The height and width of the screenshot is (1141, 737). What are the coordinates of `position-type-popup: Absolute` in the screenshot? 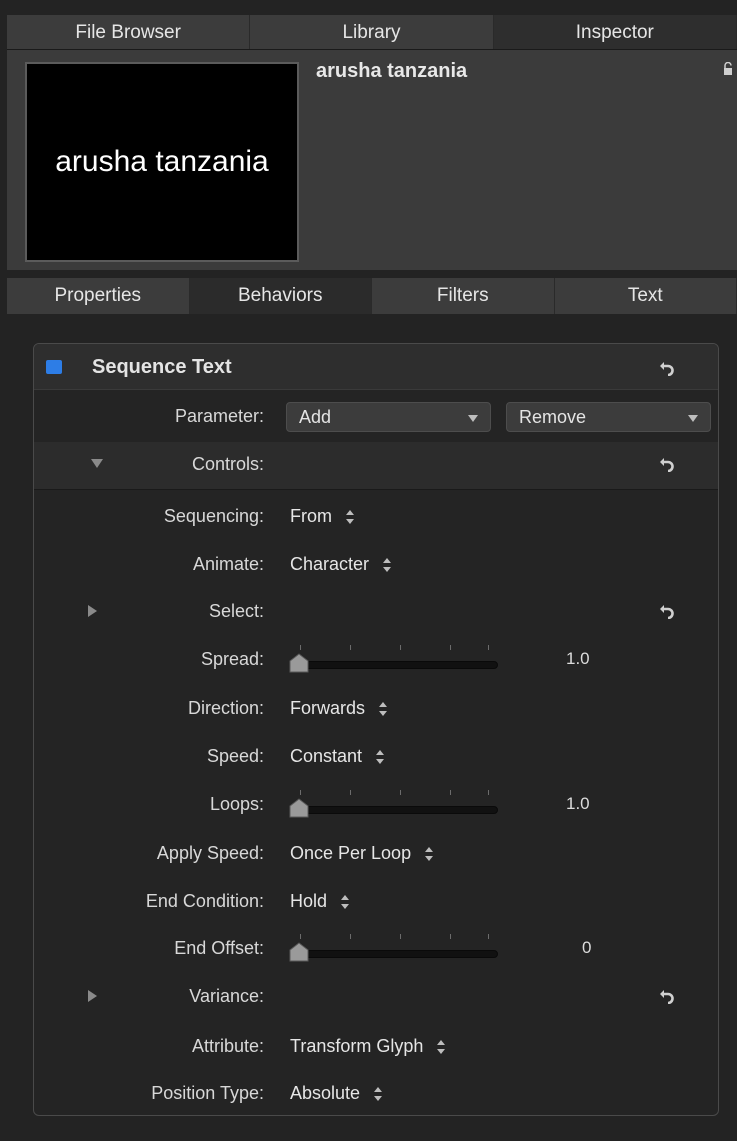 It's located at (336, 1093).